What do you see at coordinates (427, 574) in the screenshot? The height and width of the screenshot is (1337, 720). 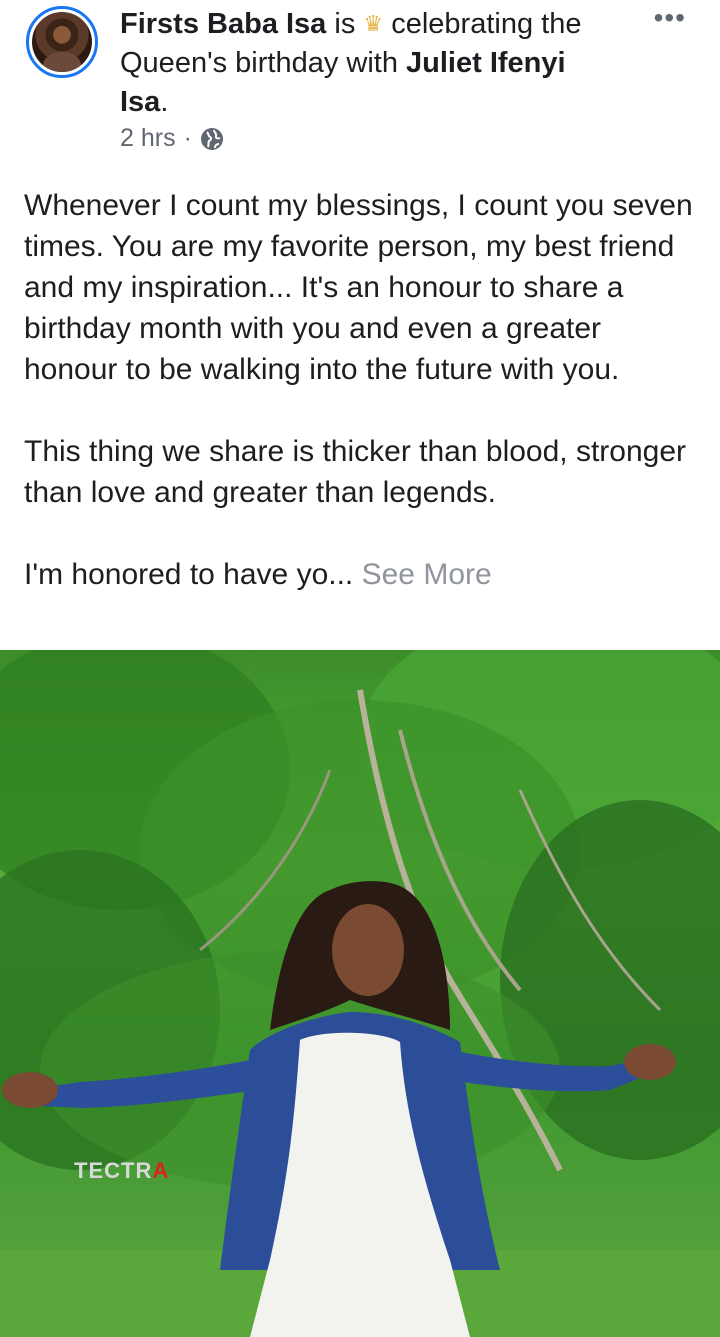 I see `see-more-link: See More` at bounding box center [427, 574].